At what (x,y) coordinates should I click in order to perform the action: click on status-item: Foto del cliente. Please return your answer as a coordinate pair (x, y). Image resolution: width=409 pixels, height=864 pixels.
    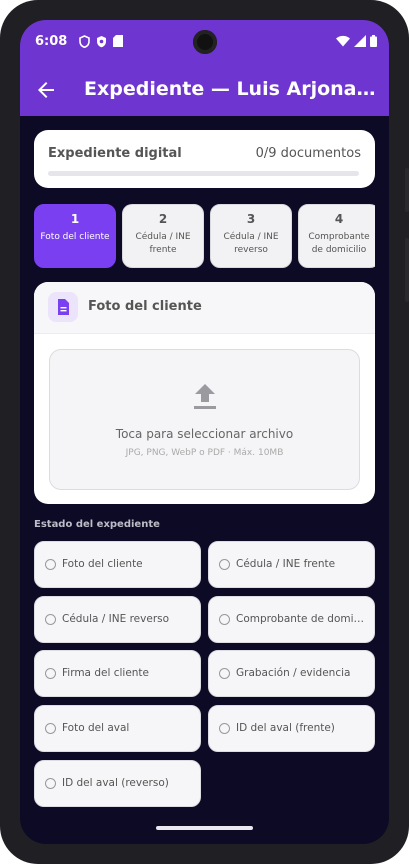
    Looking at the image, I should click on (117, 564).